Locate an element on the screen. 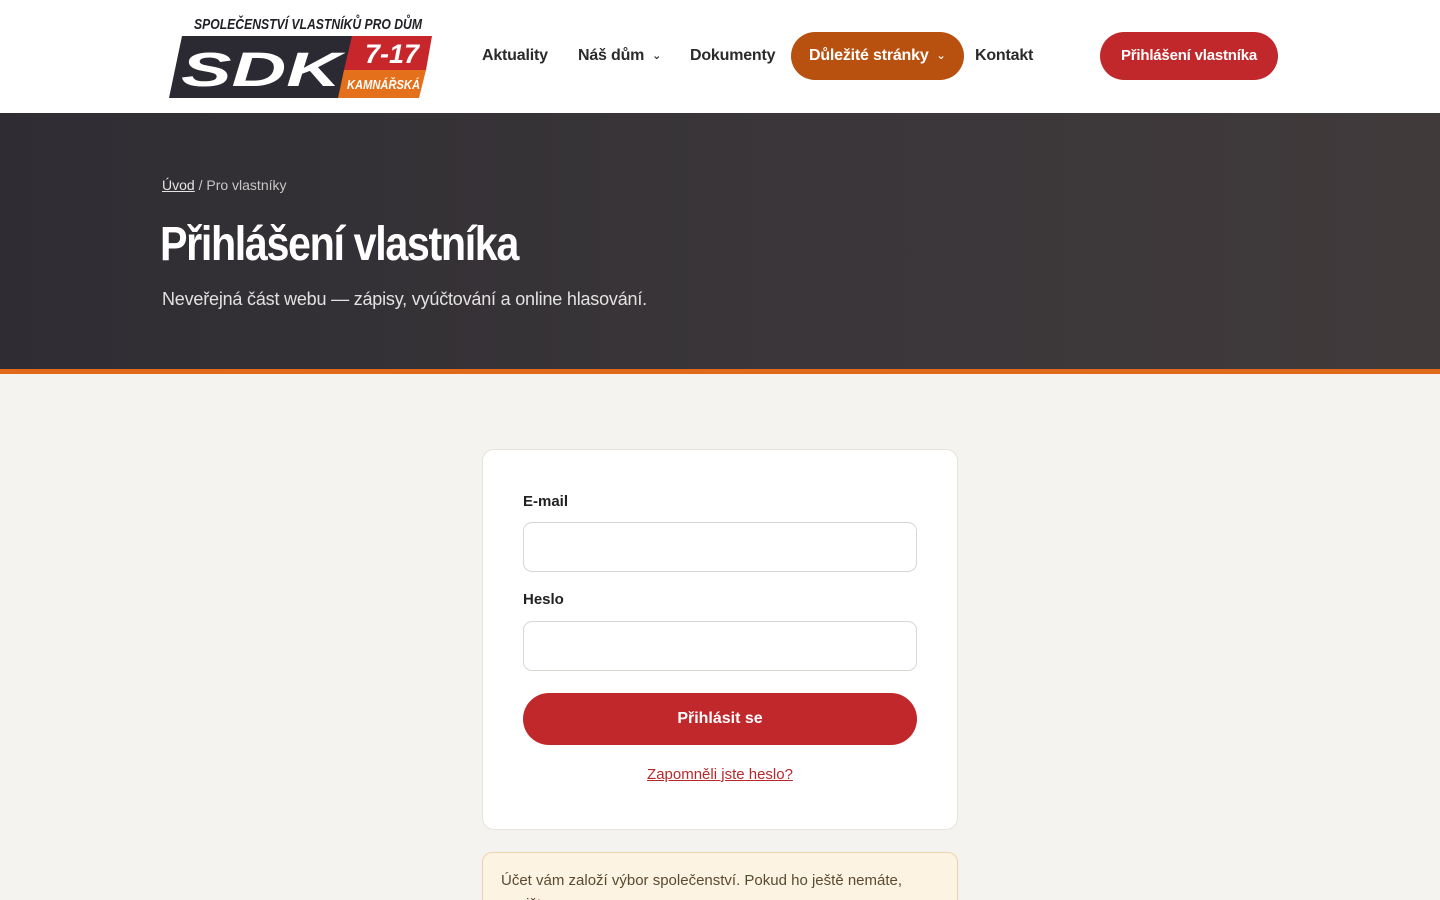  nav-item-dokumenty: Dokumenty is located at coordinates (733, 56).